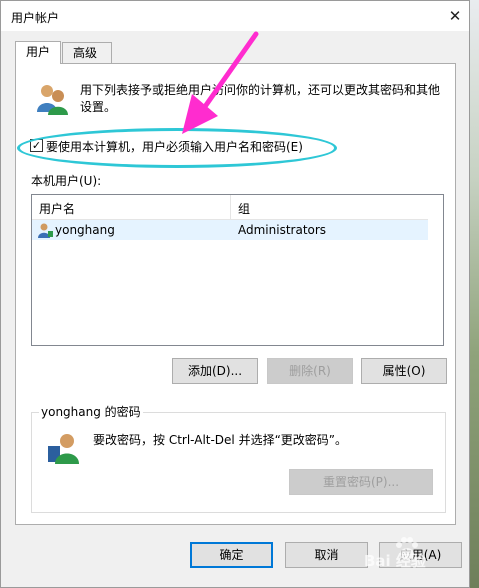 The width and height of the screenshot is (479, 588). Describe the element at coordinates (260, 98) in the screenshot. I see `description-text: 用下列表接予或拒绝用户访问你的计算机，还可以更改其密码和其他设置。` at that location.